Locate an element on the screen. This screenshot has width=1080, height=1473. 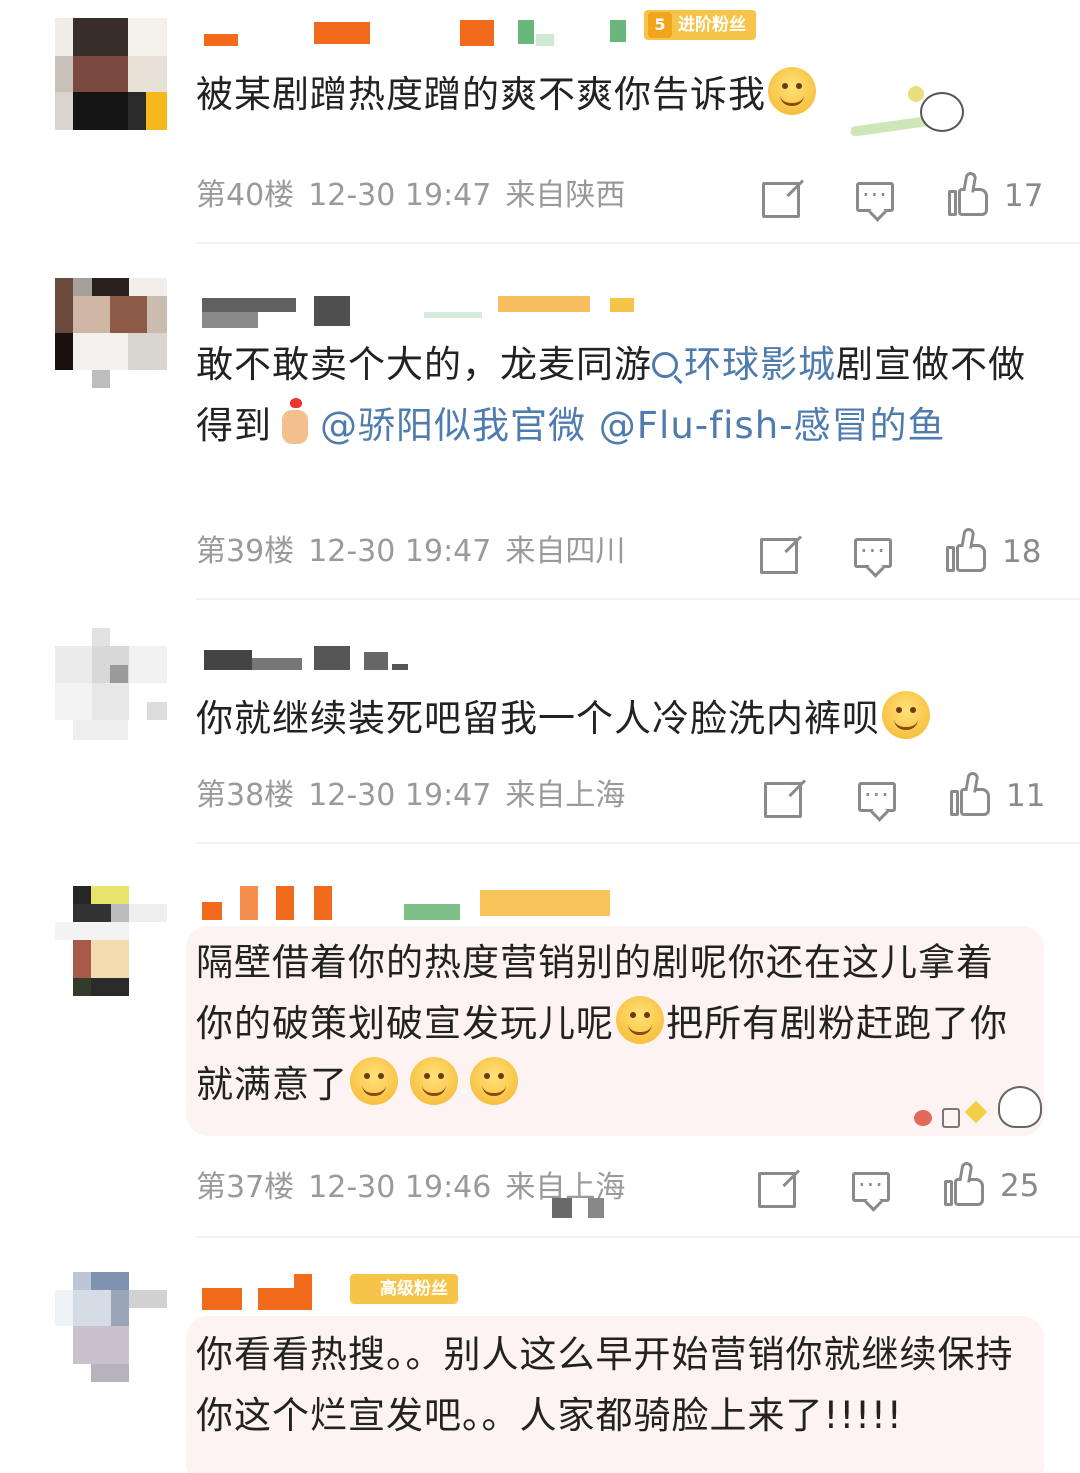
like-count: 17 is located at coordinates (1024, 196).